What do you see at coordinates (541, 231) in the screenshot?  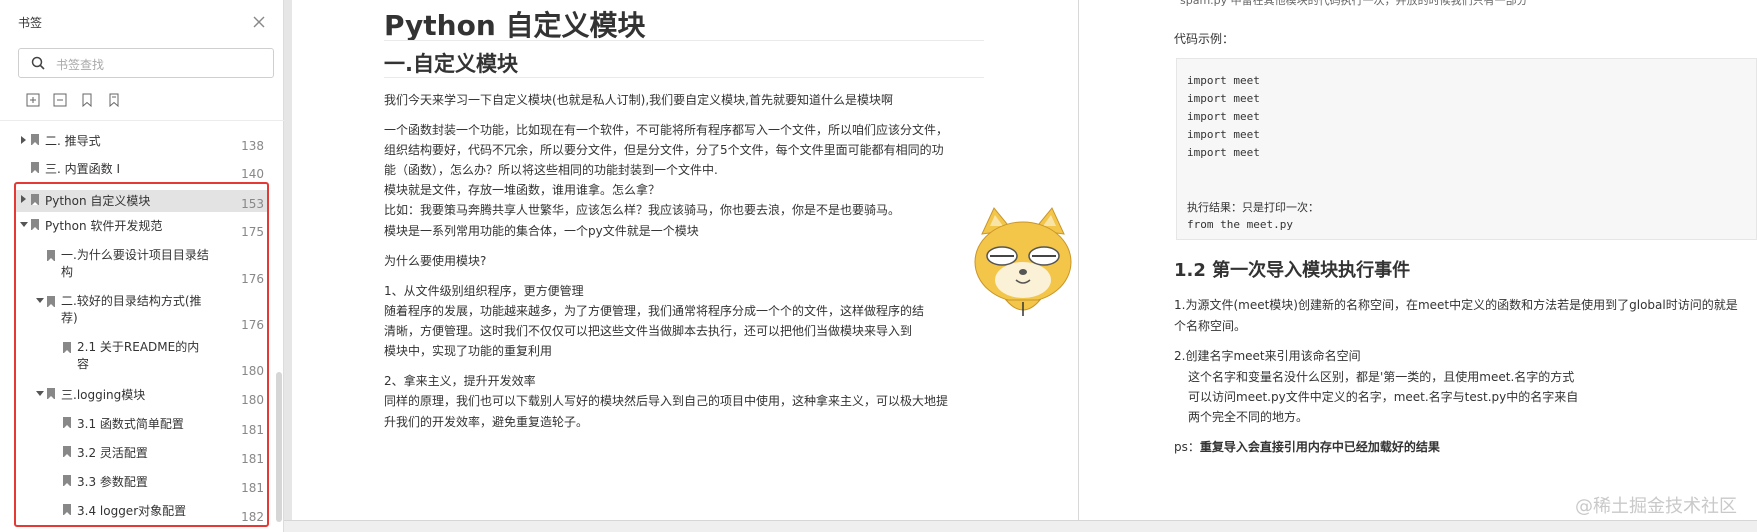 I see `paragraph-line: 模块是一系列常用功能的集合体，一个py文件就是一个模块` at bounding box center [541, 231].